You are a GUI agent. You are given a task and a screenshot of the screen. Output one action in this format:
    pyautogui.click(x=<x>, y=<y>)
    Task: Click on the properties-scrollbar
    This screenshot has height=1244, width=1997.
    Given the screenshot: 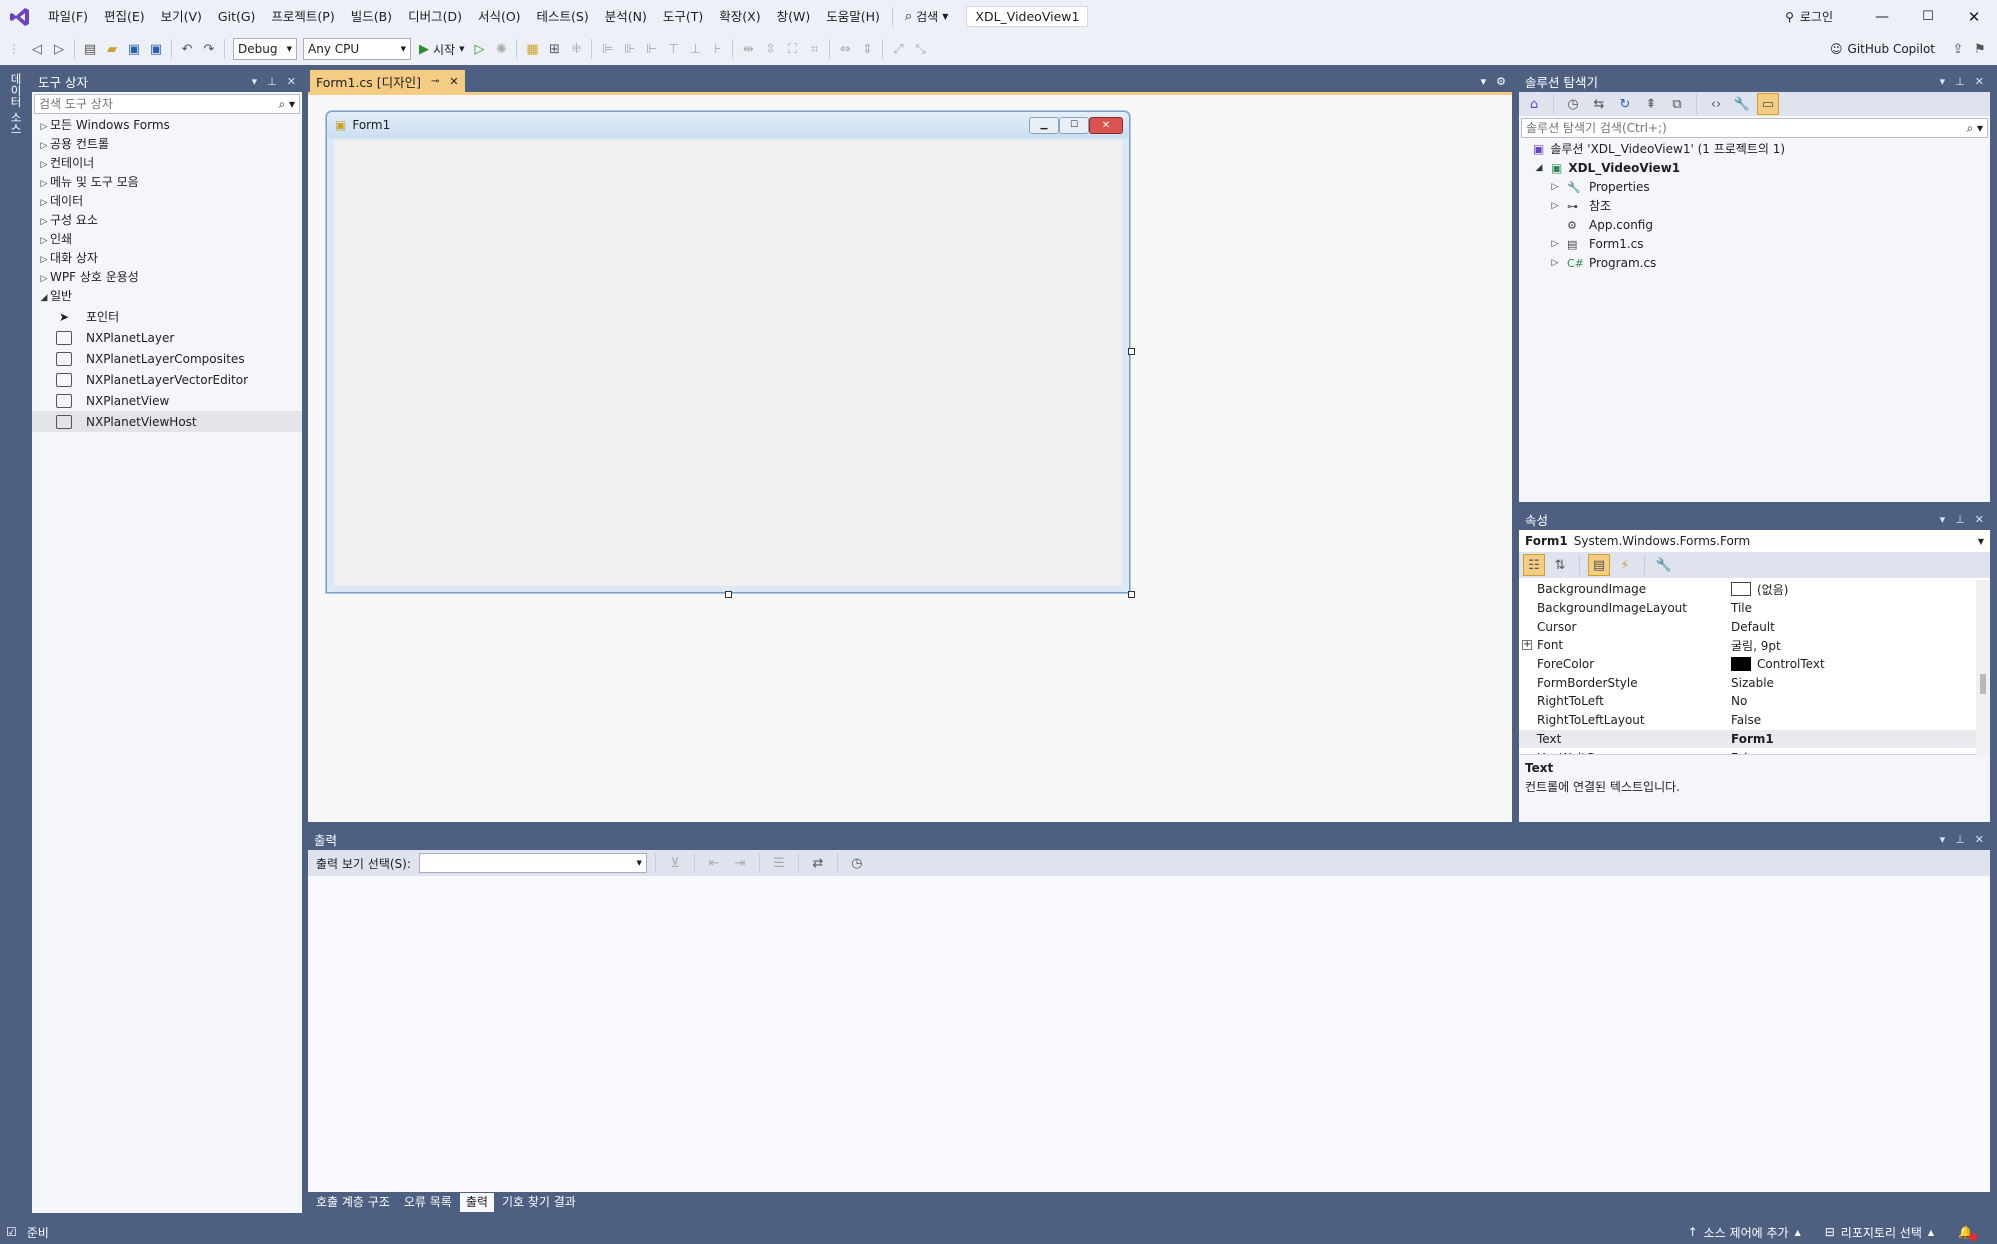 What is the action you would take?
    pyautogui.click(x=1983, y=668)
    